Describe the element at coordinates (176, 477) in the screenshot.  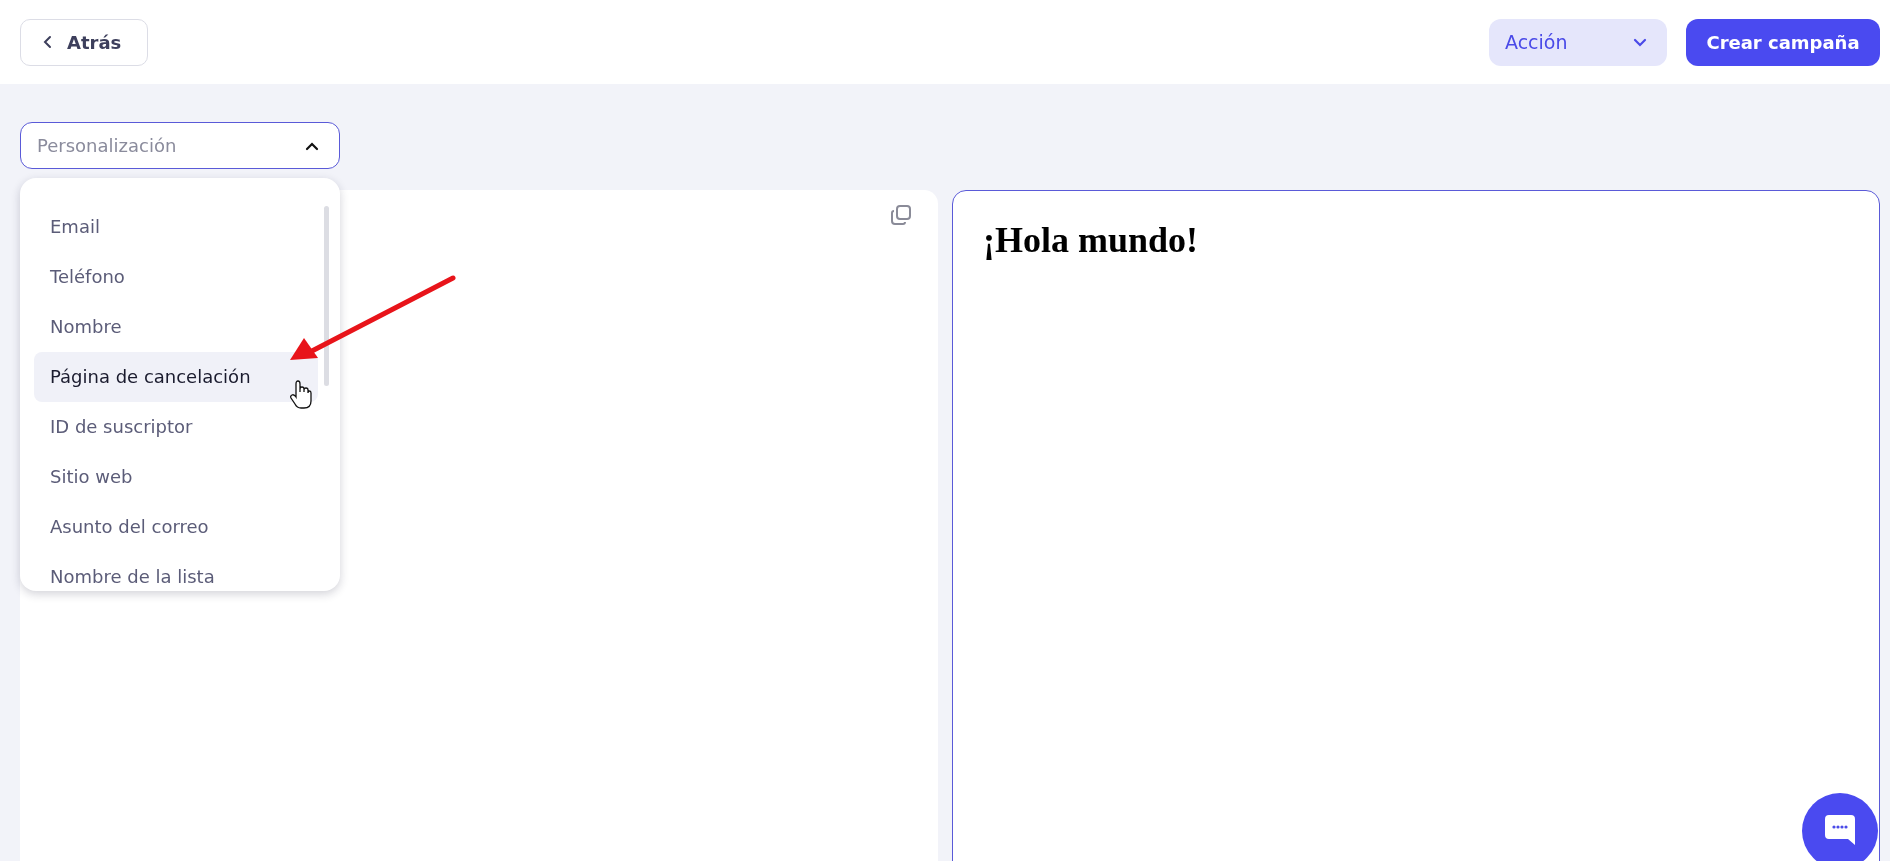
I see `menu-option: Sitio web` at that location.